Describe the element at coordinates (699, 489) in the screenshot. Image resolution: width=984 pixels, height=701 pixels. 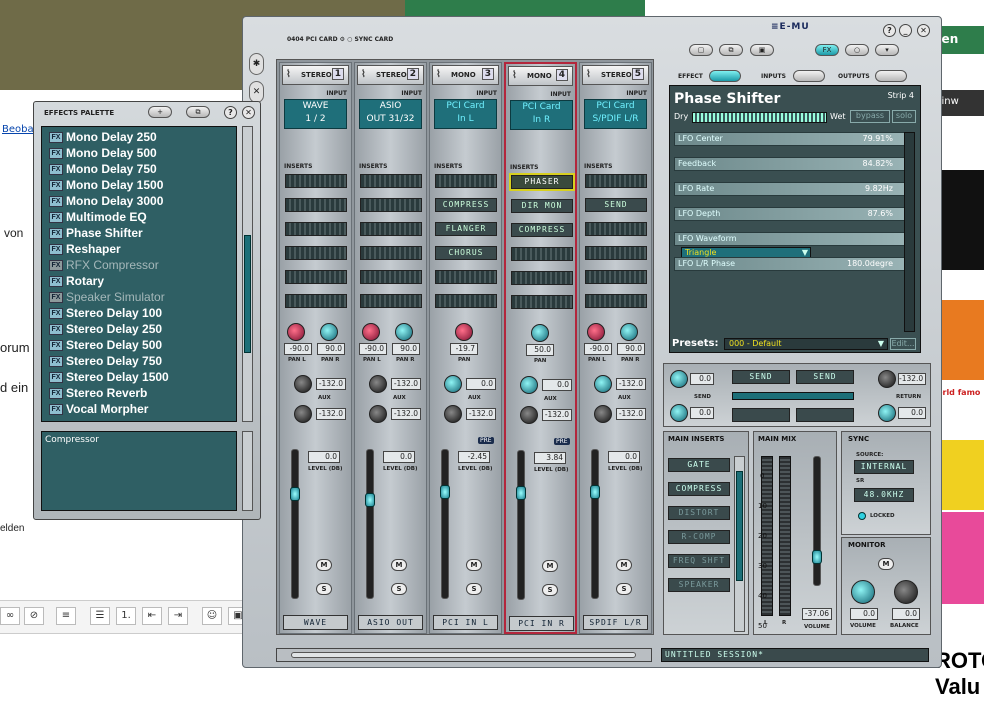
I see `main-insert-slot: COMPRESS` at that location.